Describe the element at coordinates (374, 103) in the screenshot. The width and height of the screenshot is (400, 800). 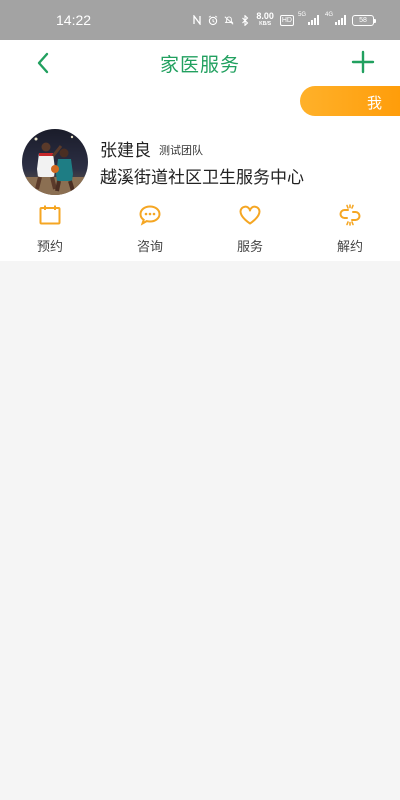
I see `me-label: 我` at that location.